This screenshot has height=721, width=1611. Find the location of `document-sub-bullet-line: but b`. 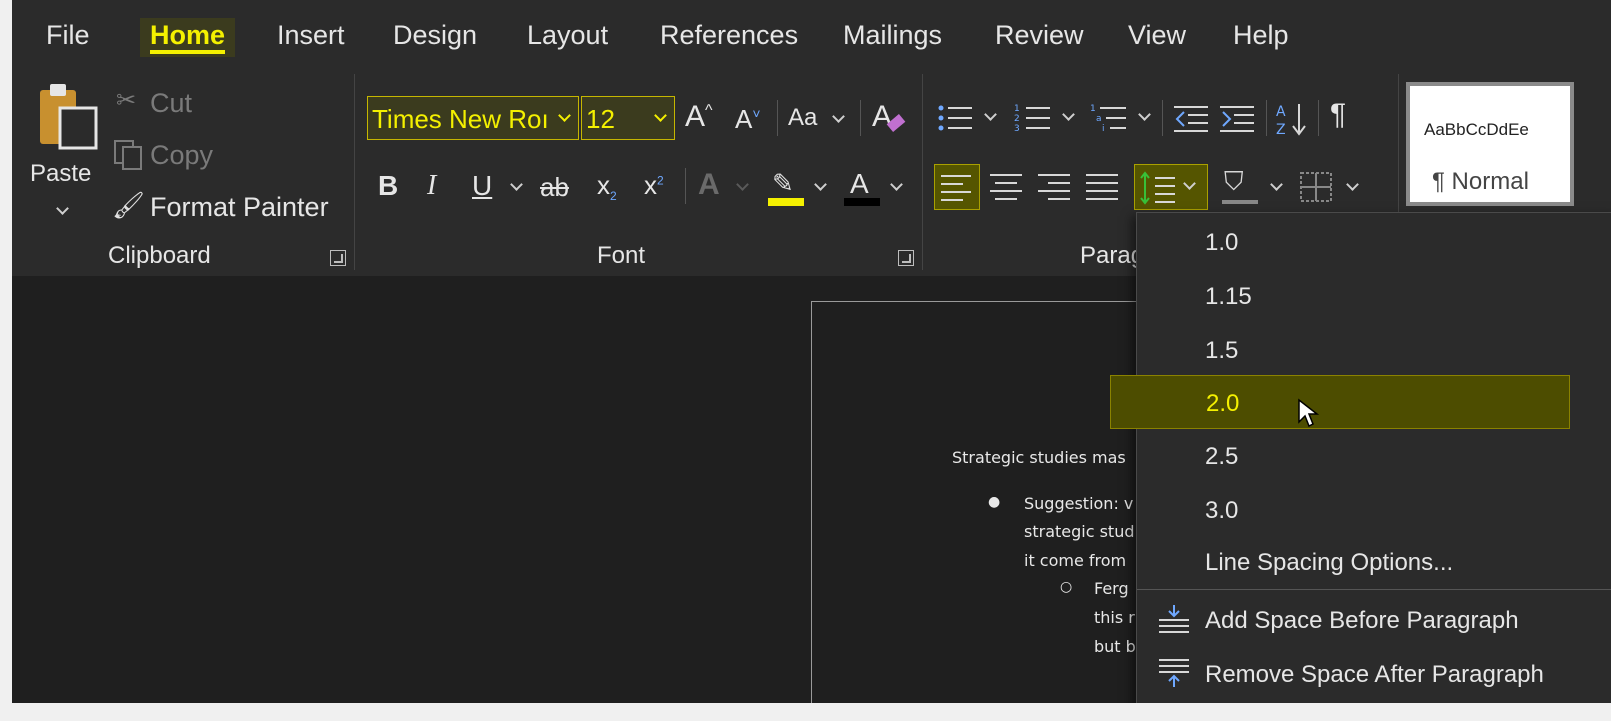

document-sub-bullet-line: but b is located at coordinates (1115, 646).